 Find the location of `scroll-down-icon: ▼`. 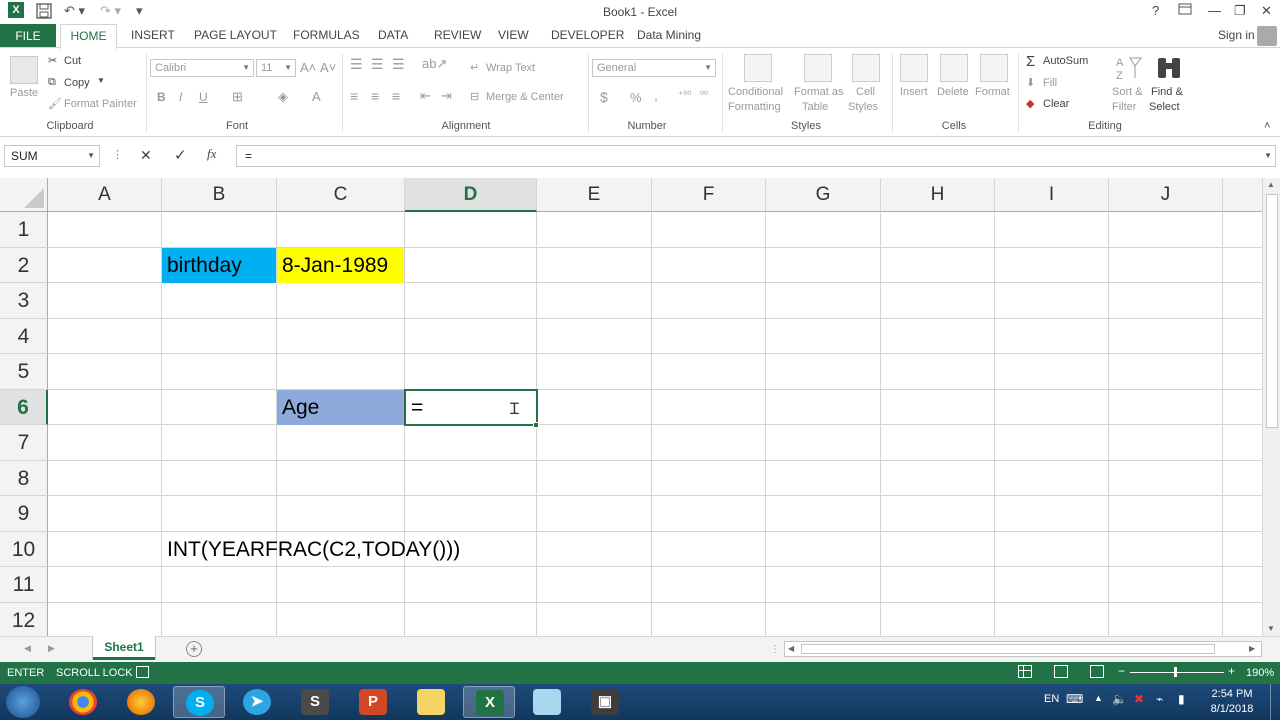

scroll-down-icon: ▼ is located at coordinates (1271, 628).